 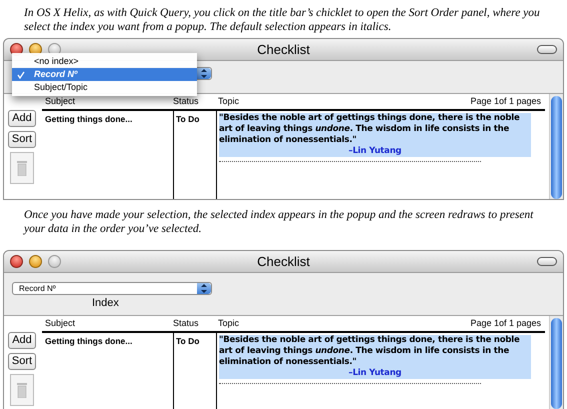 I want to click on checkmark-icon, so click(x=21, y=74).